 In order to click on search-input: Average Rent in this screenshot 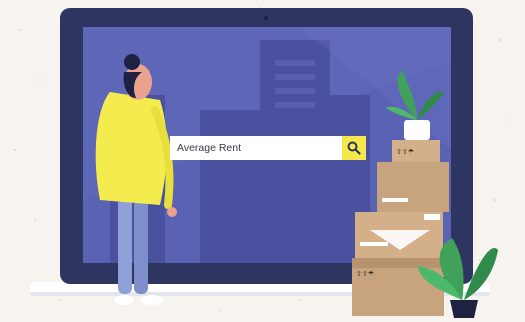, I will do `click(256, 148)`.